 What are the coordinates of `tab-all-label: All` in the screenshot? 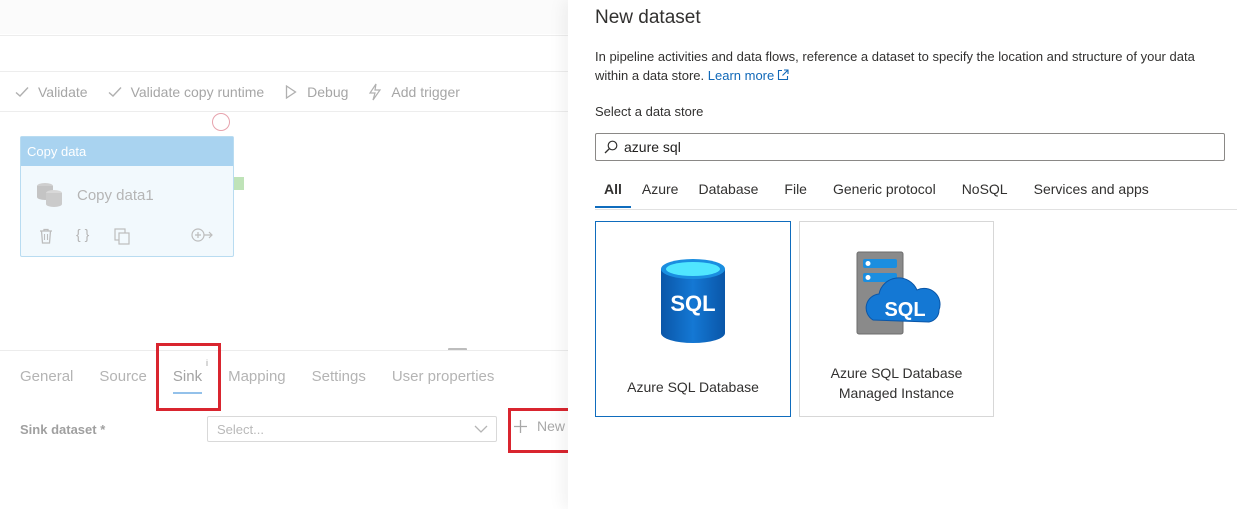 It's located at (613, 189).